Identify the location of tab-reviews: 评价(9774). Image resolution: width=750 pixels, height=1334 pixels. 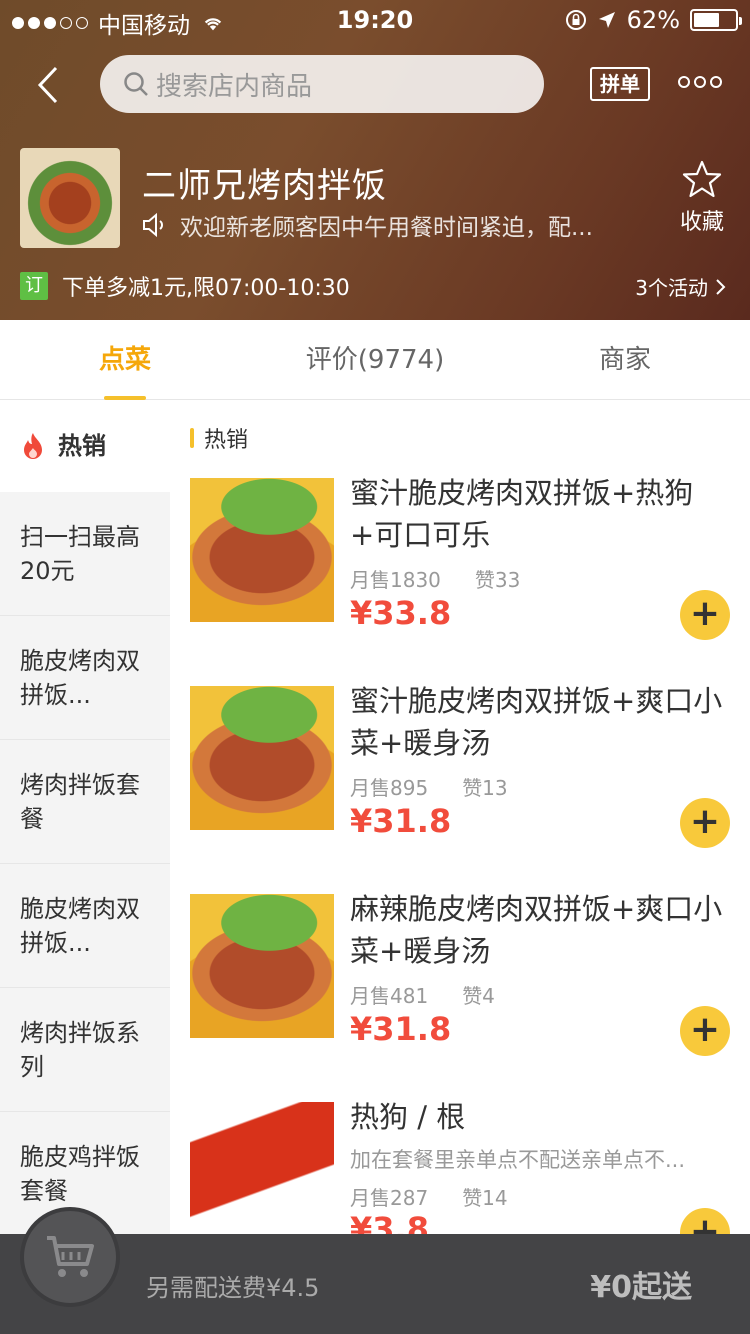
(375, 360).